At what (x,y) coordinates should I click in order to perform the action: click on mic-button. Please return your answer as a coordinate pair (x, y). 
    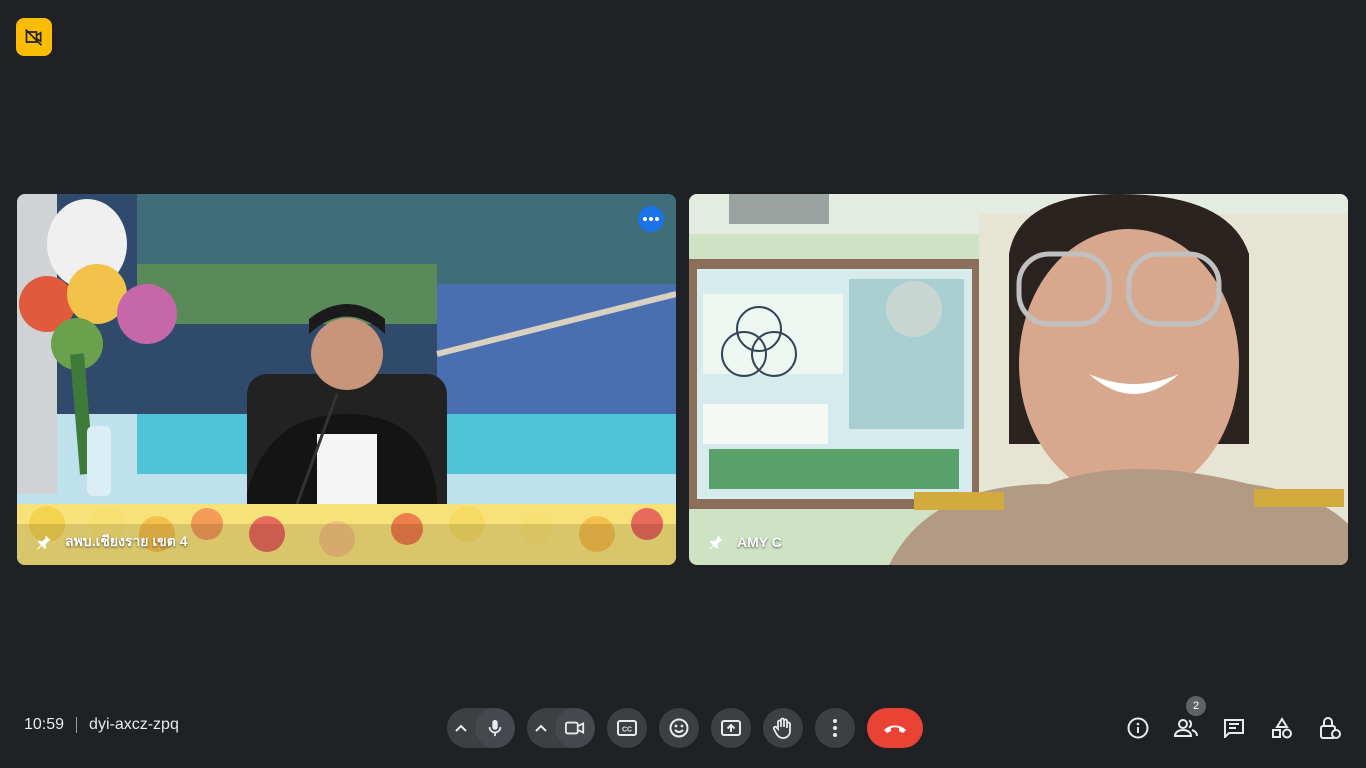
    Looking at the image, I should click on (495, 728).